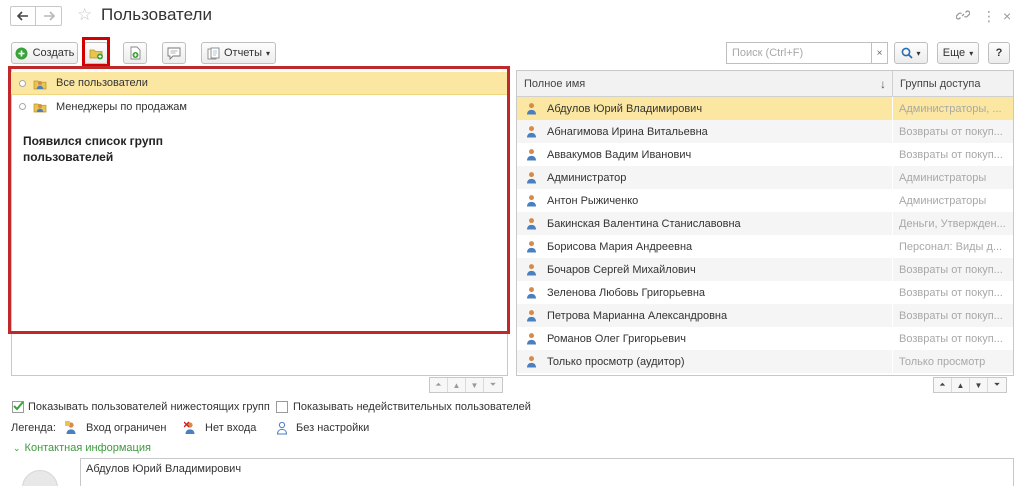 This screenshot has width=1024, height=486. Describe the element at coordinates (963, 16) in the screenshot. I see `link-icon` at that location.